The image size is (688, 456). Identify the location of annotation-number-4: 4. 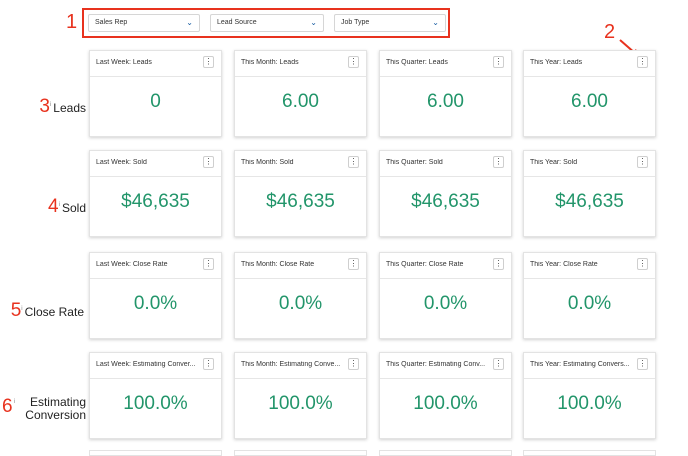
(53, 206).